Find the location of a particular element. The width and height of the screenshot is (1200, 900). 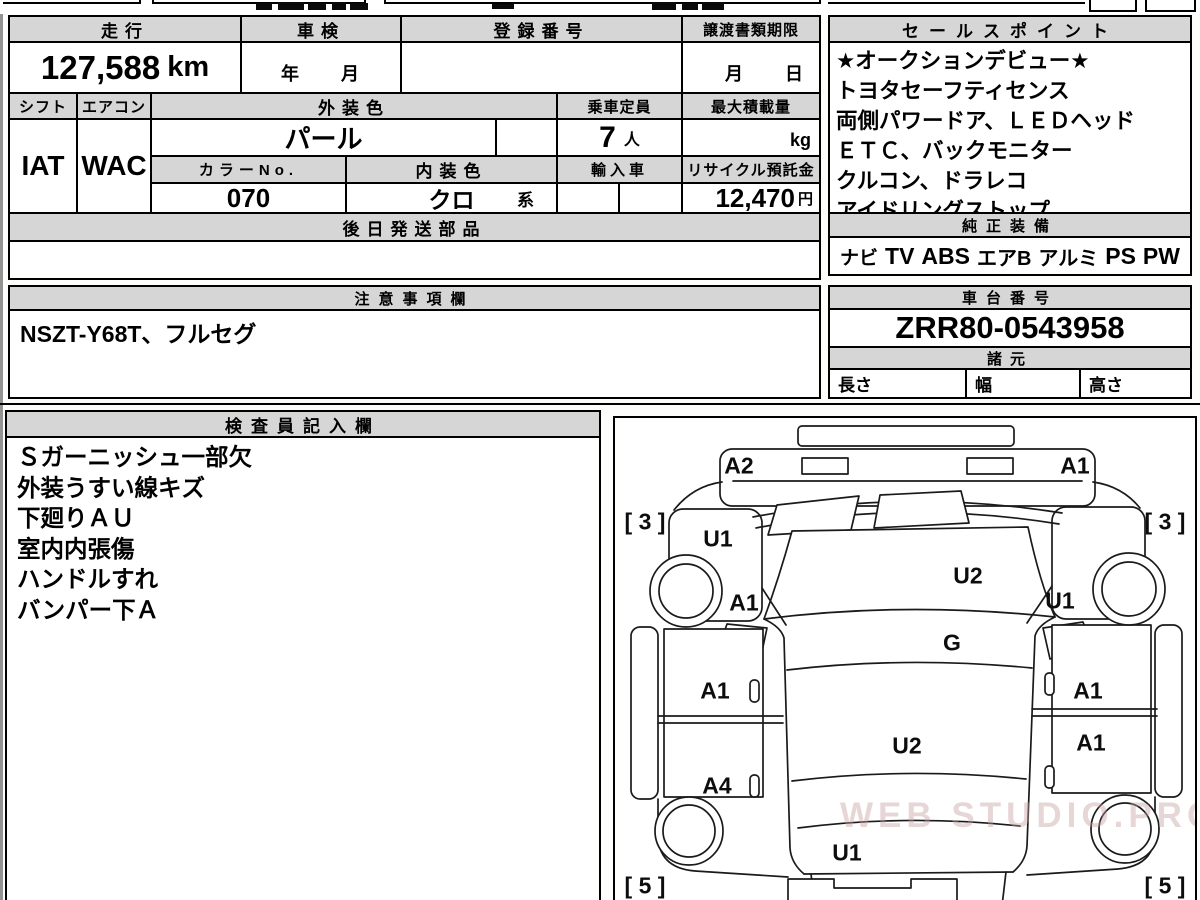

inspector-title: 検査員記入欄 is located at coordinates (303, 426).